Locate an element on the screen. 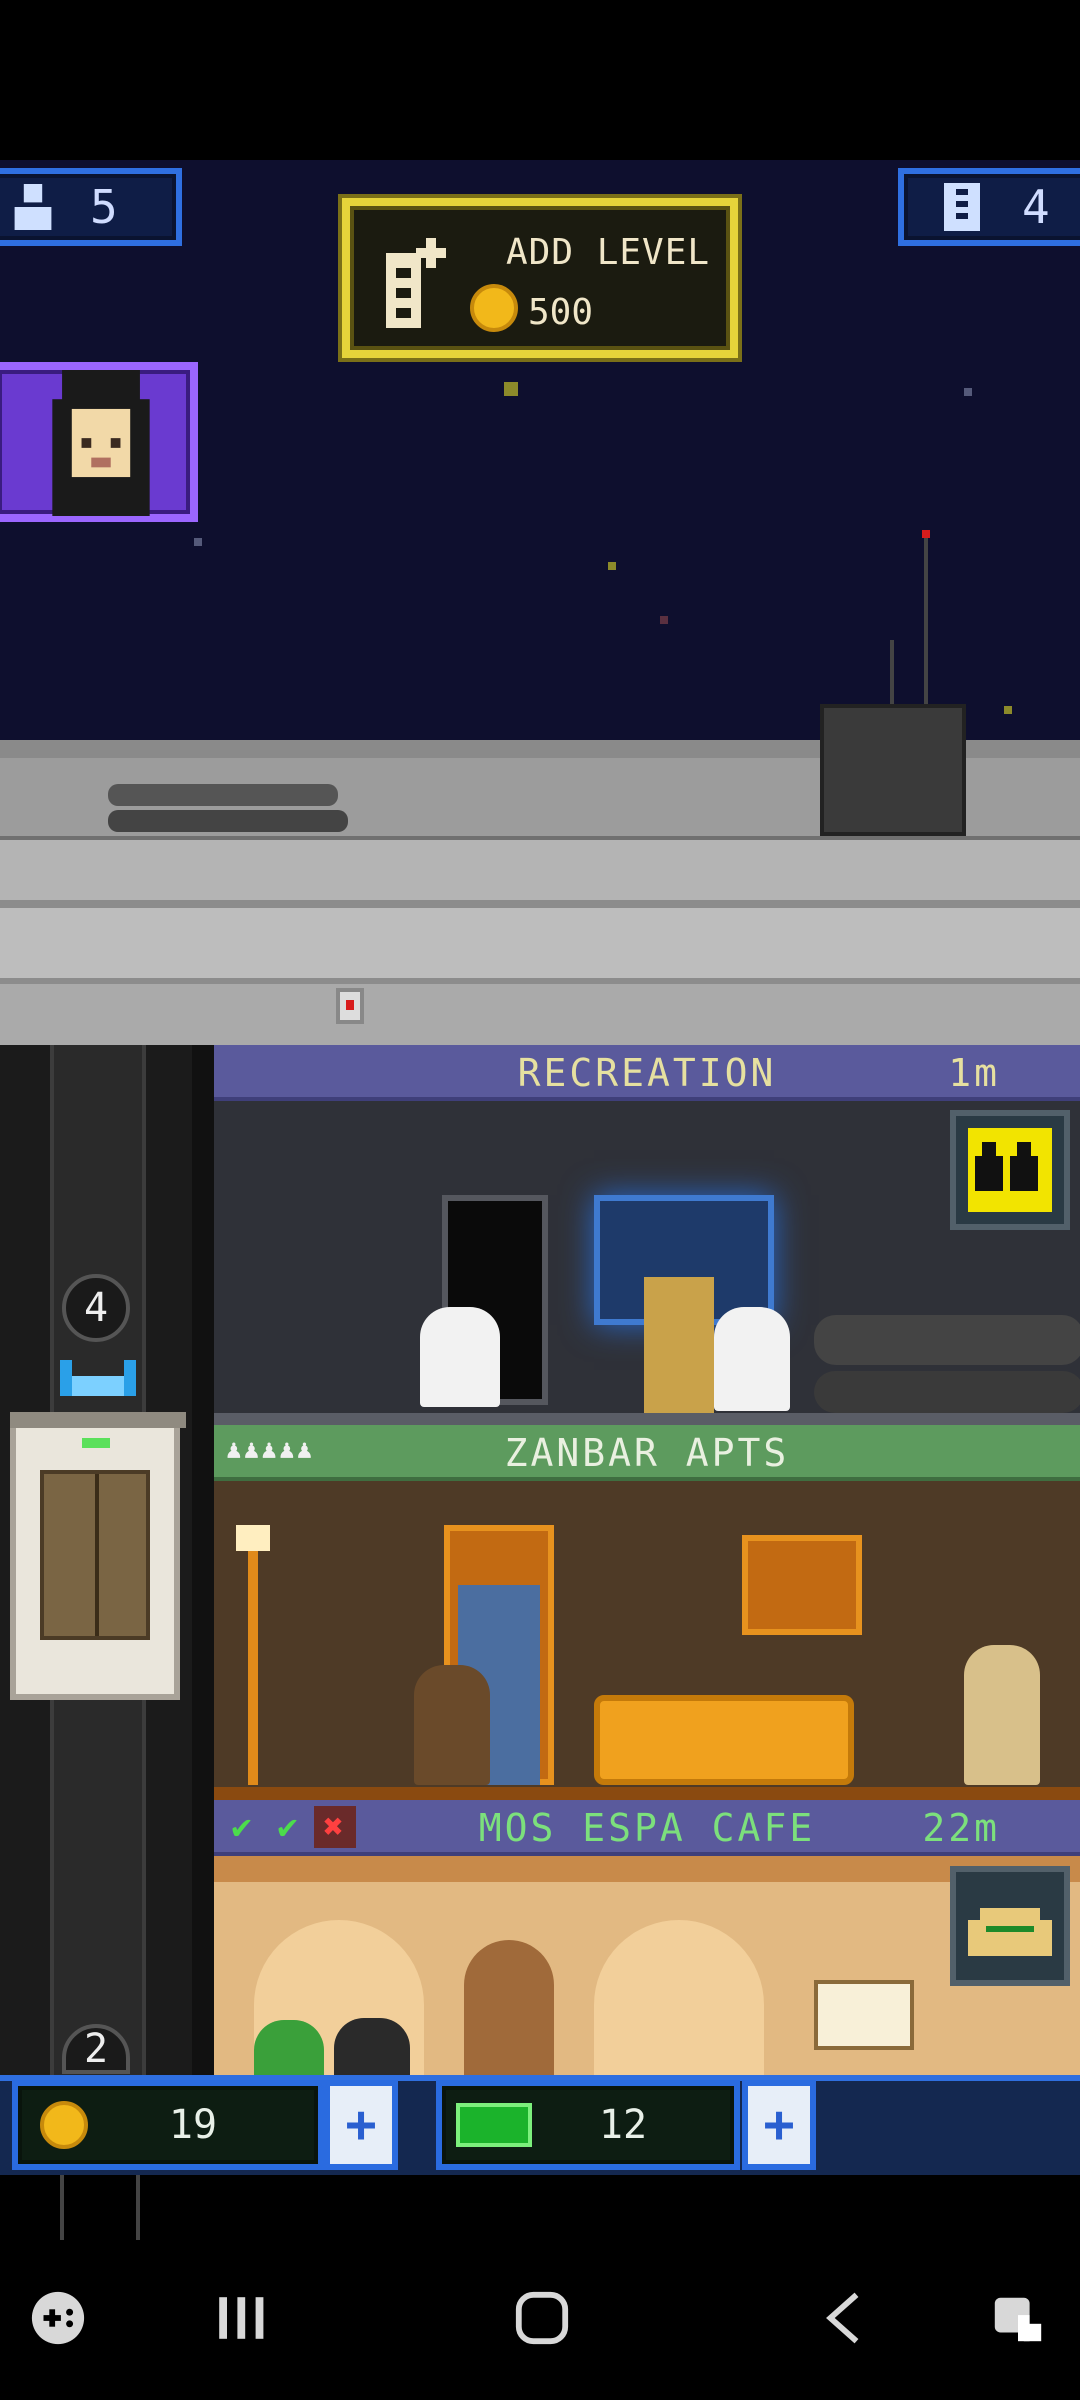  room-recreation: RECREATION 1m is located at coordinates (647, 1235).